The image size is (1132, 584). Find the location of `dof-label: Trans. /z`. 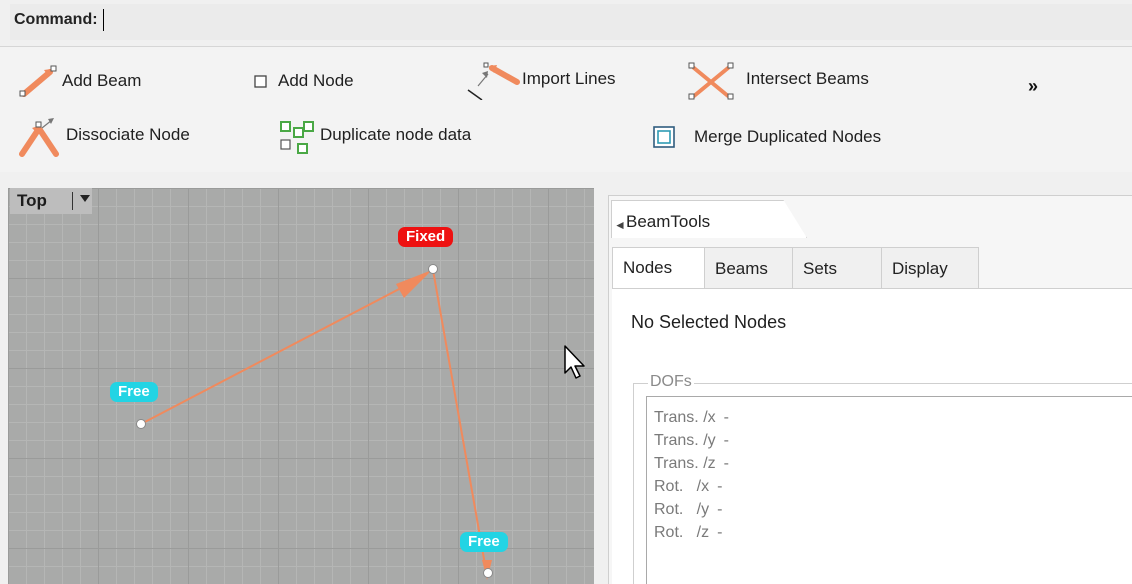

dof-label: Trans. /z is located at coordinates (685, 463).